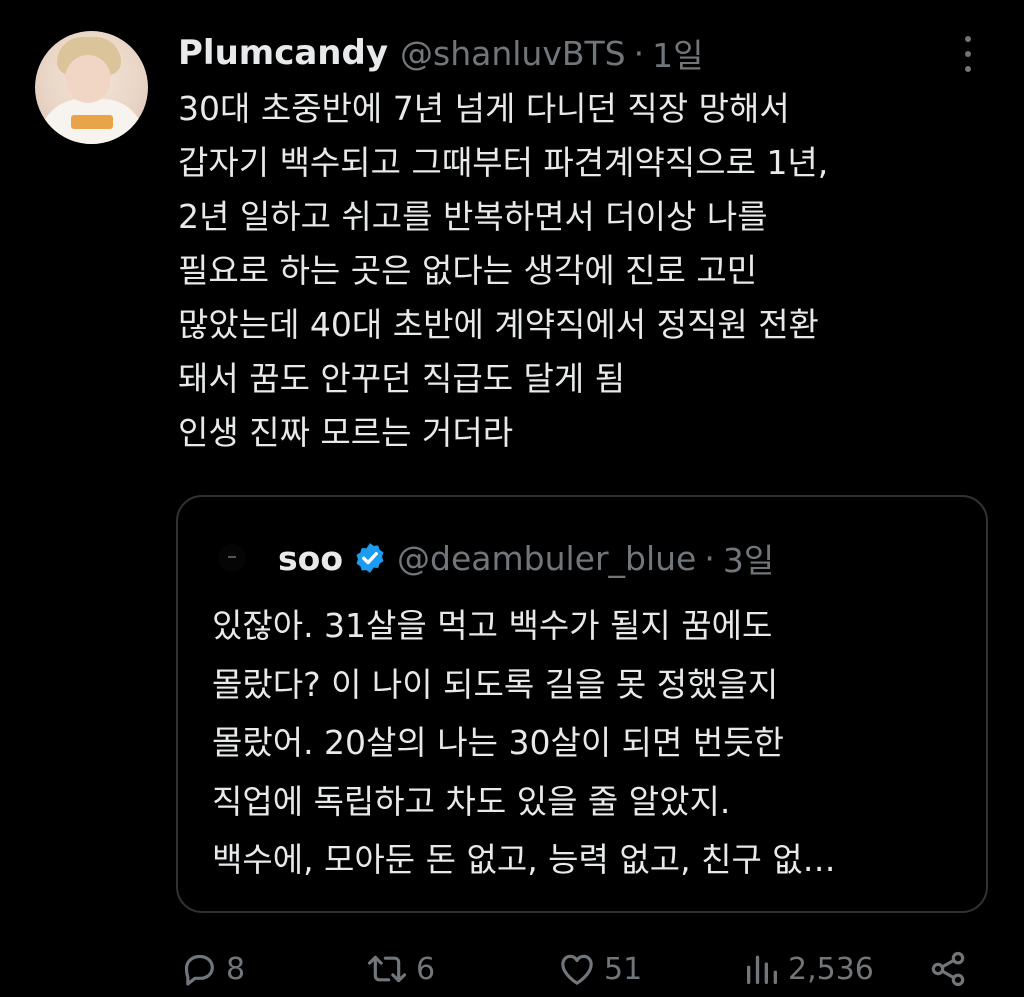  I want to click on retweet-button: 6, so click(399, 969).